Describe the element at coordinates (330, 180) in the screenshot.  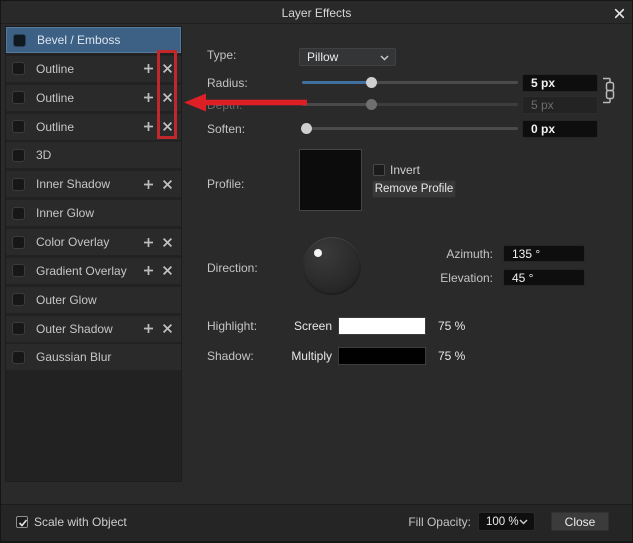
I see `profile-thumbnail` at that location.